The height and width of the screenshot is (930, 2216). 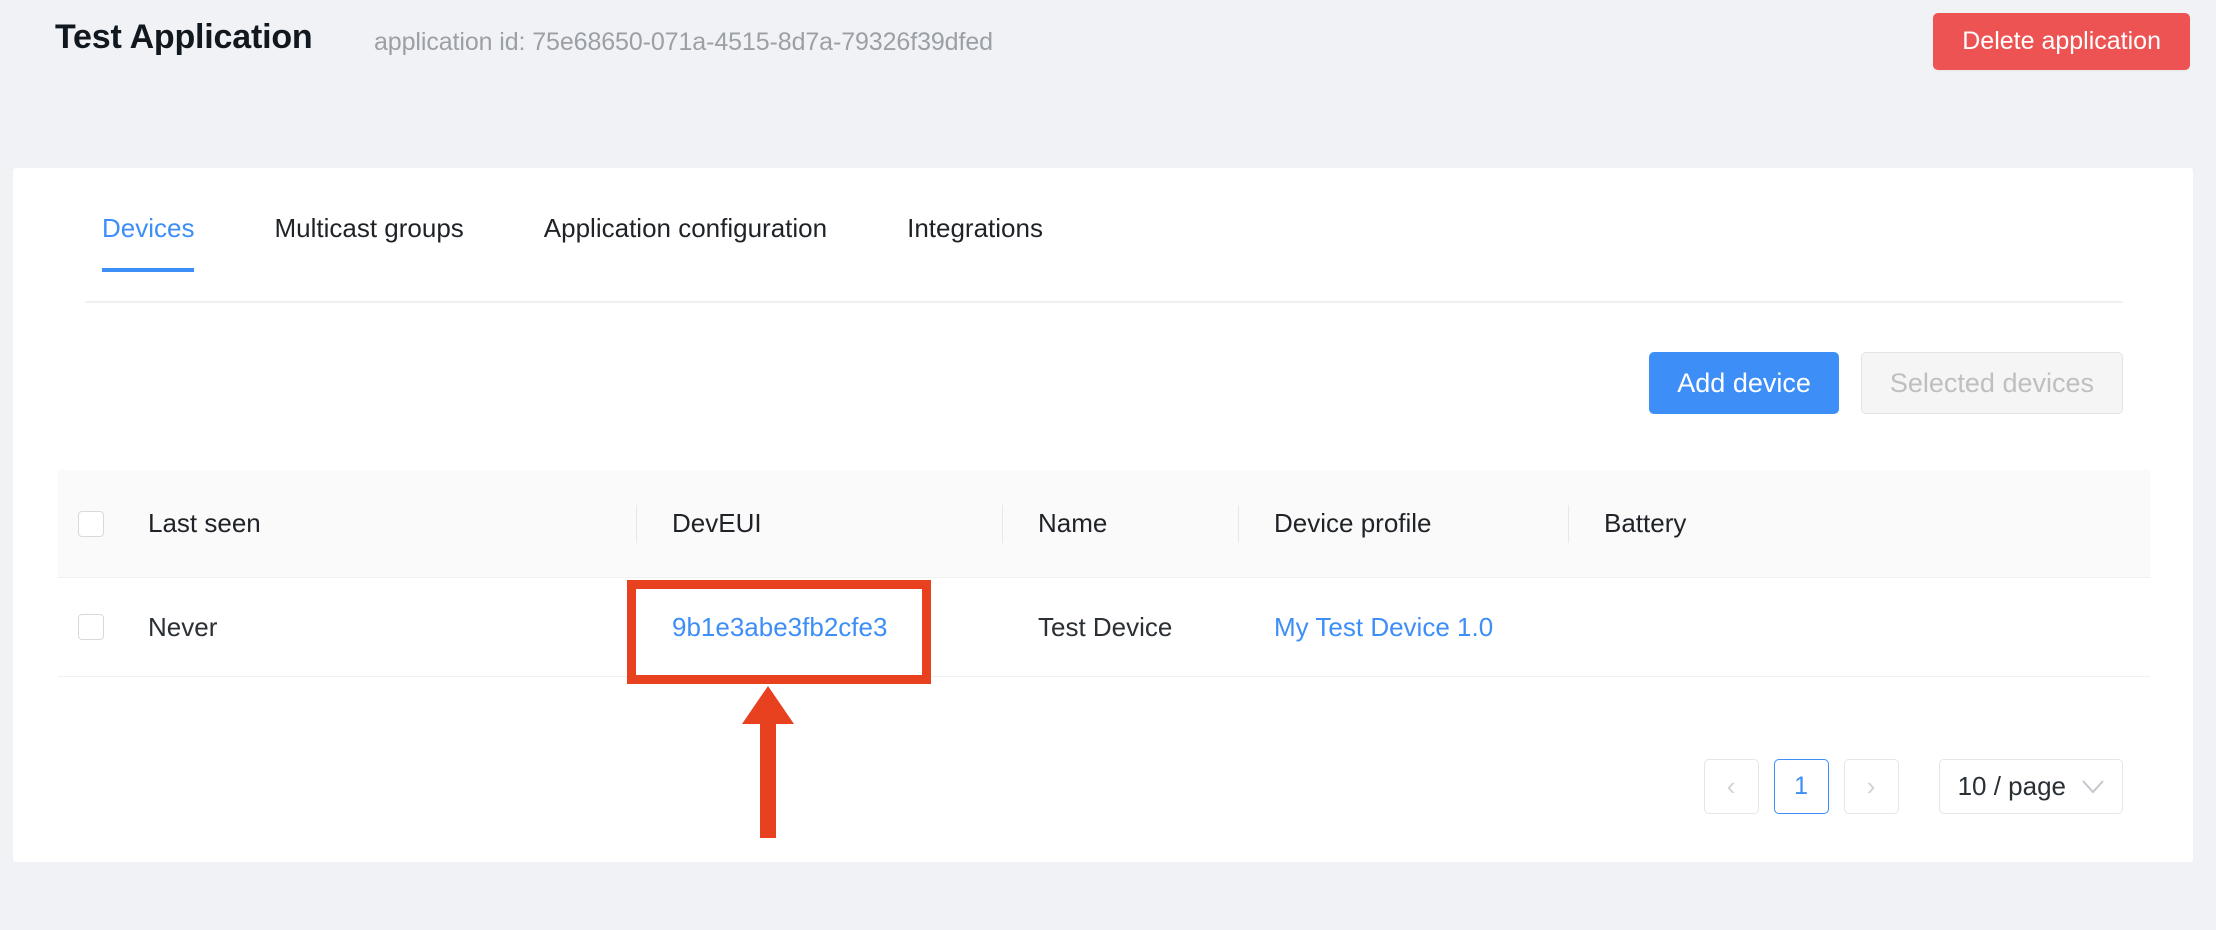 What do you see at coordinates (1645, 523) in the screenshot?
I see `column-header-label: Battery` at bounding box center [1645, 523].